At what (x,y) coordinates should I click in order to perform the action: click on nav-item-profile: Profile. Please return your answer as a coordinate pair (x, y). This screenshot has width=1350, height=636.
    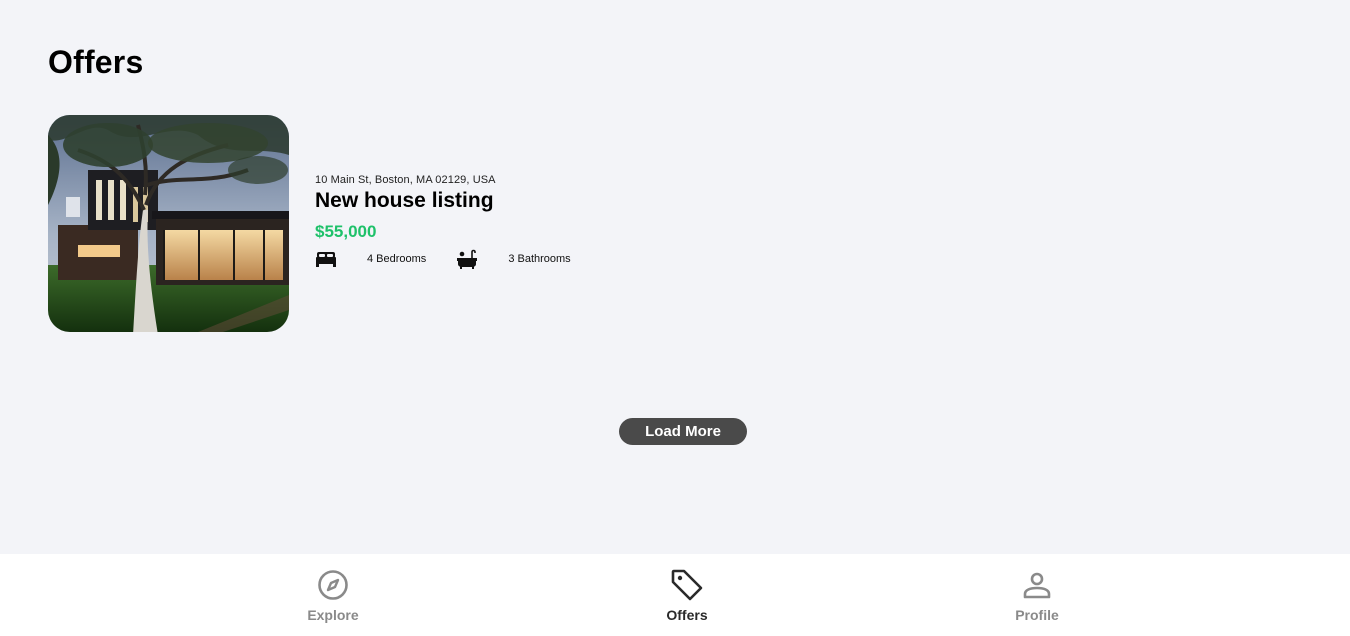
    Looking at the image, I should click on (1037, 595).